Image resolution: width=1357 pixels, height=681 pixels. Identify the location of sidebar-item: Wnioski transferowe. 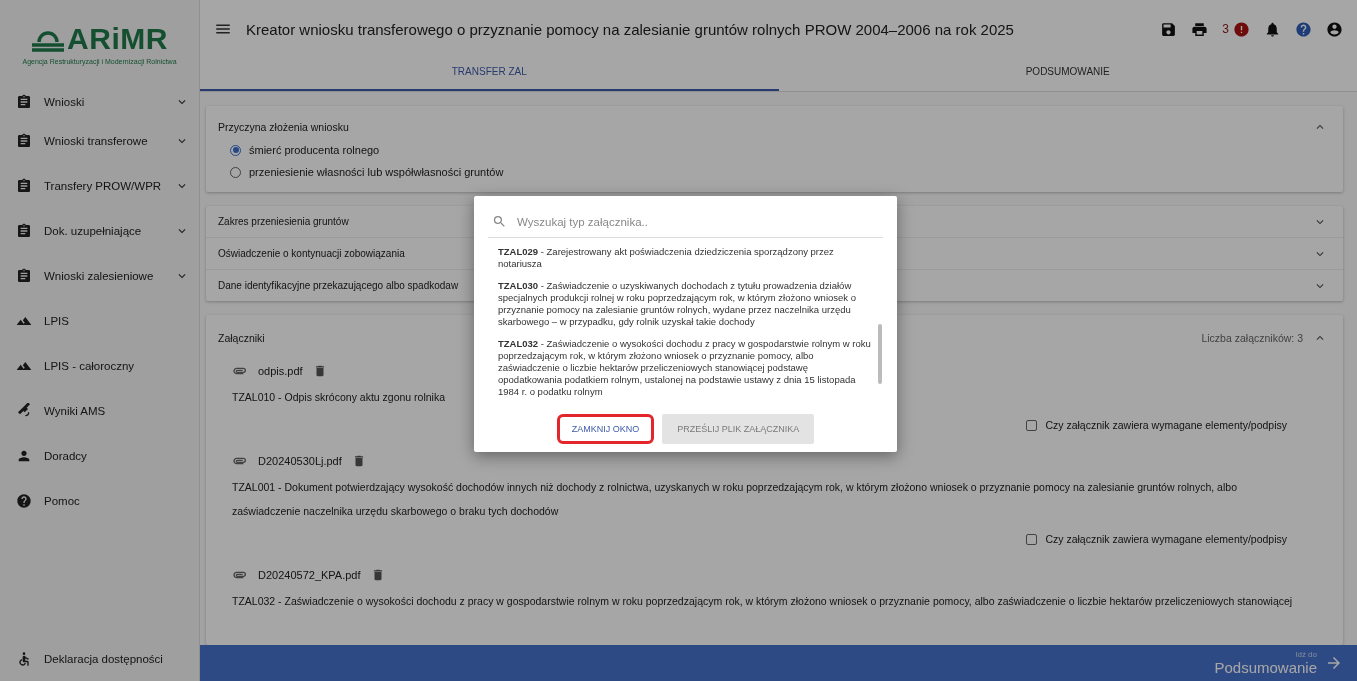
(99, 140).